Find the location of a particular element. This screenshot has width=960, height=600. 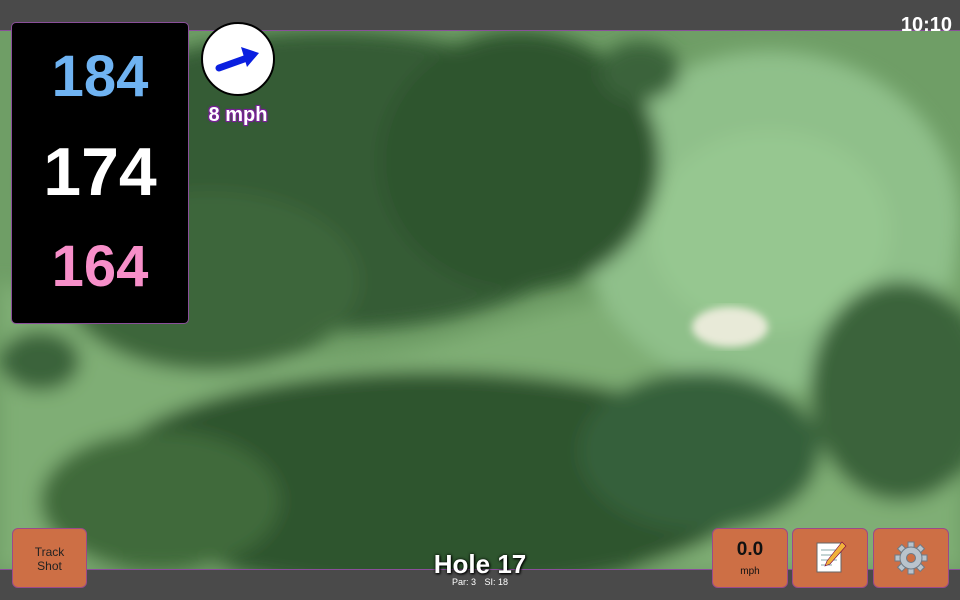

speed-value: 0.0 is located at coordinates (750, 549).